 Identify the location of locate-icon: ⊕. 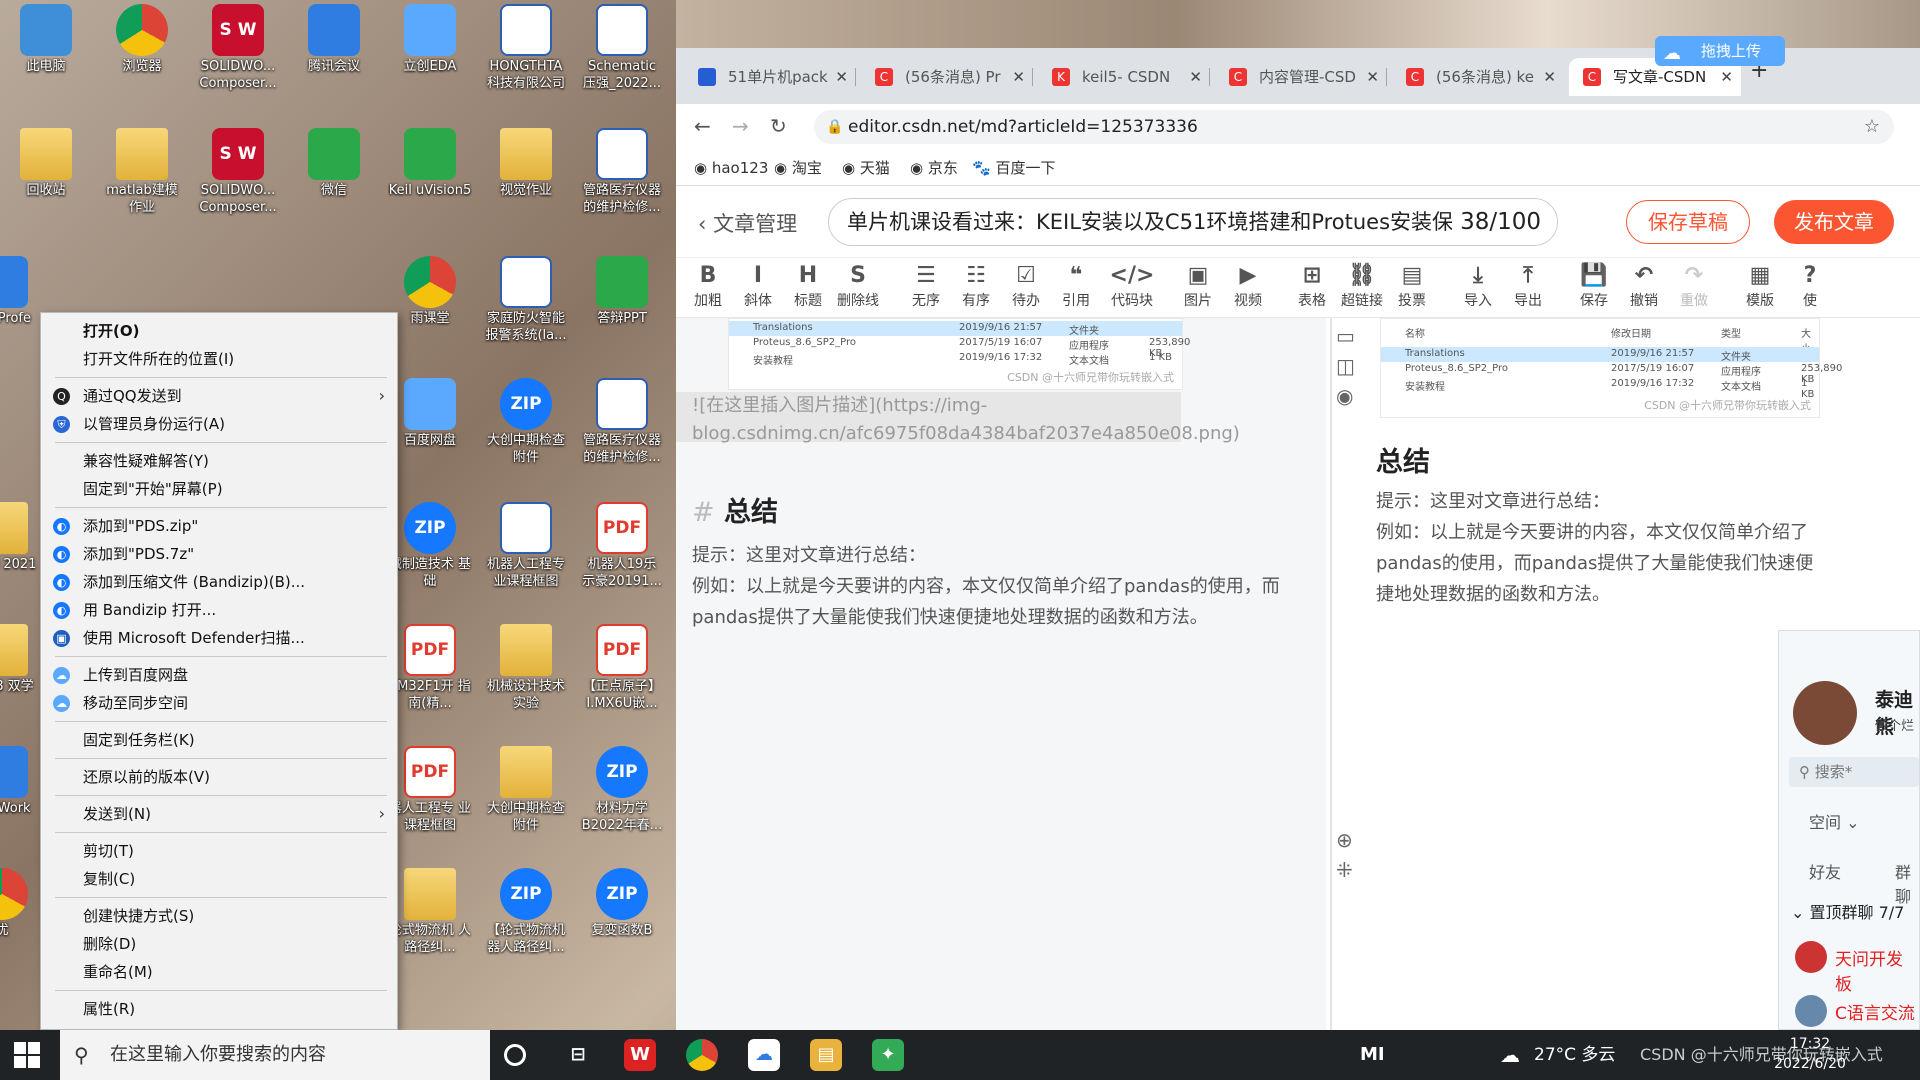
(1344, 840).